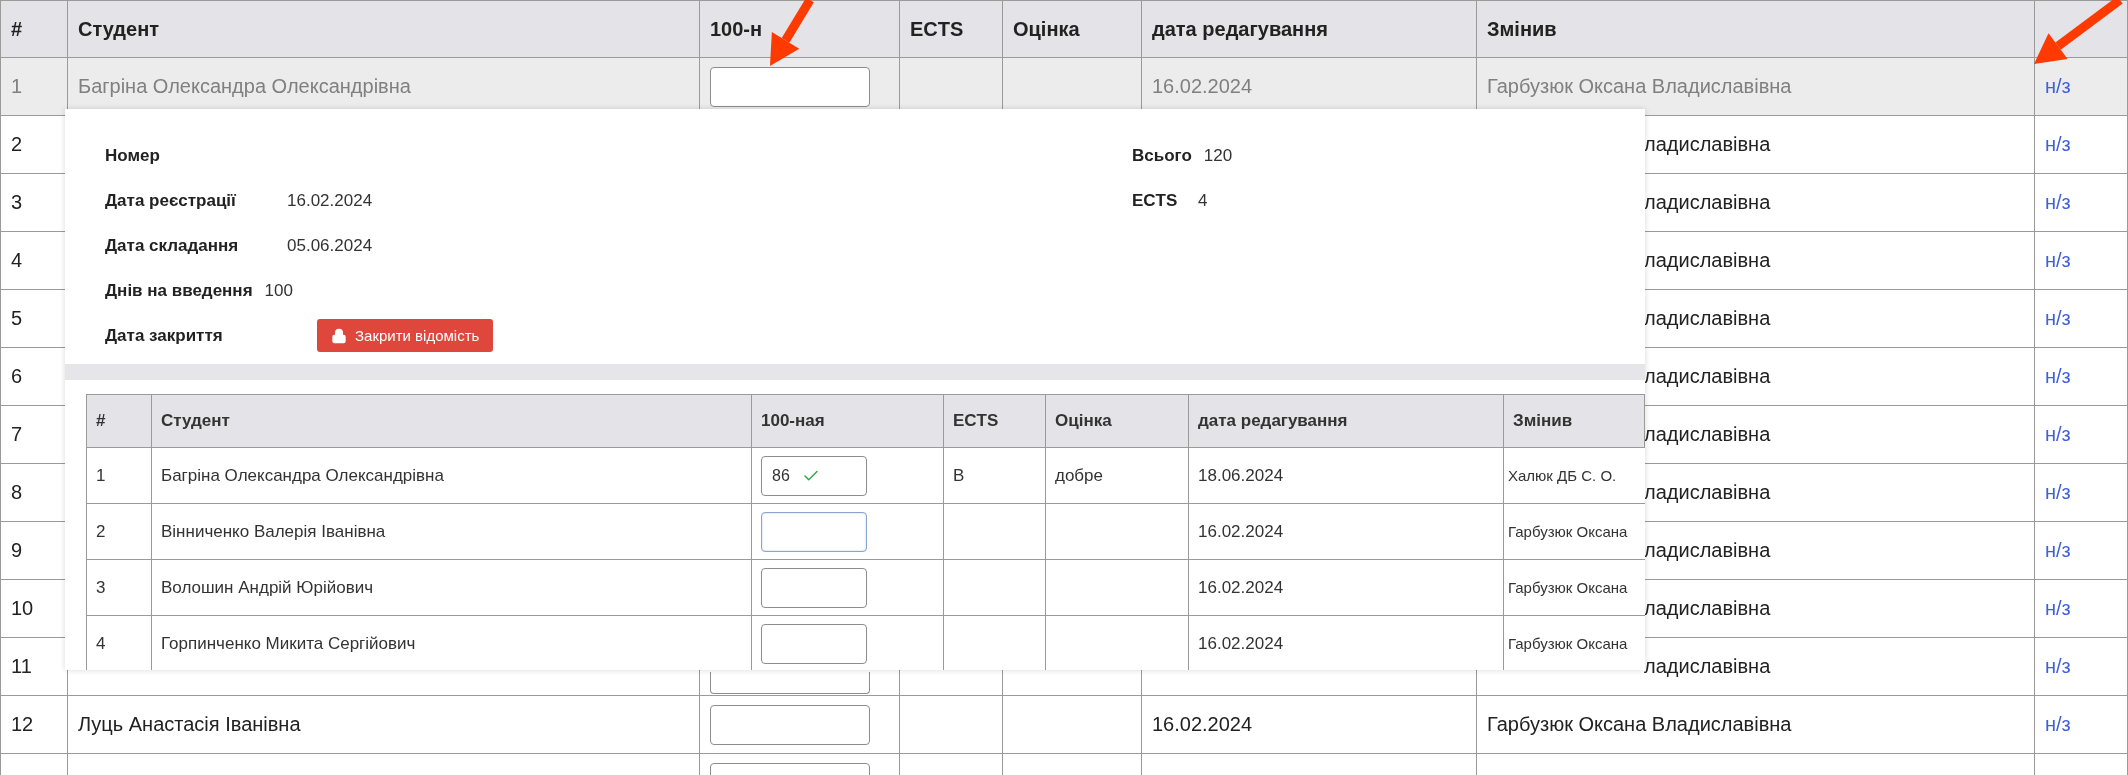 This screenshot has width=2128, height=775. What do you see at coordinates (278, 290) in the screenshot?
I see `info-value: 100` at bounding box center [278, 290].